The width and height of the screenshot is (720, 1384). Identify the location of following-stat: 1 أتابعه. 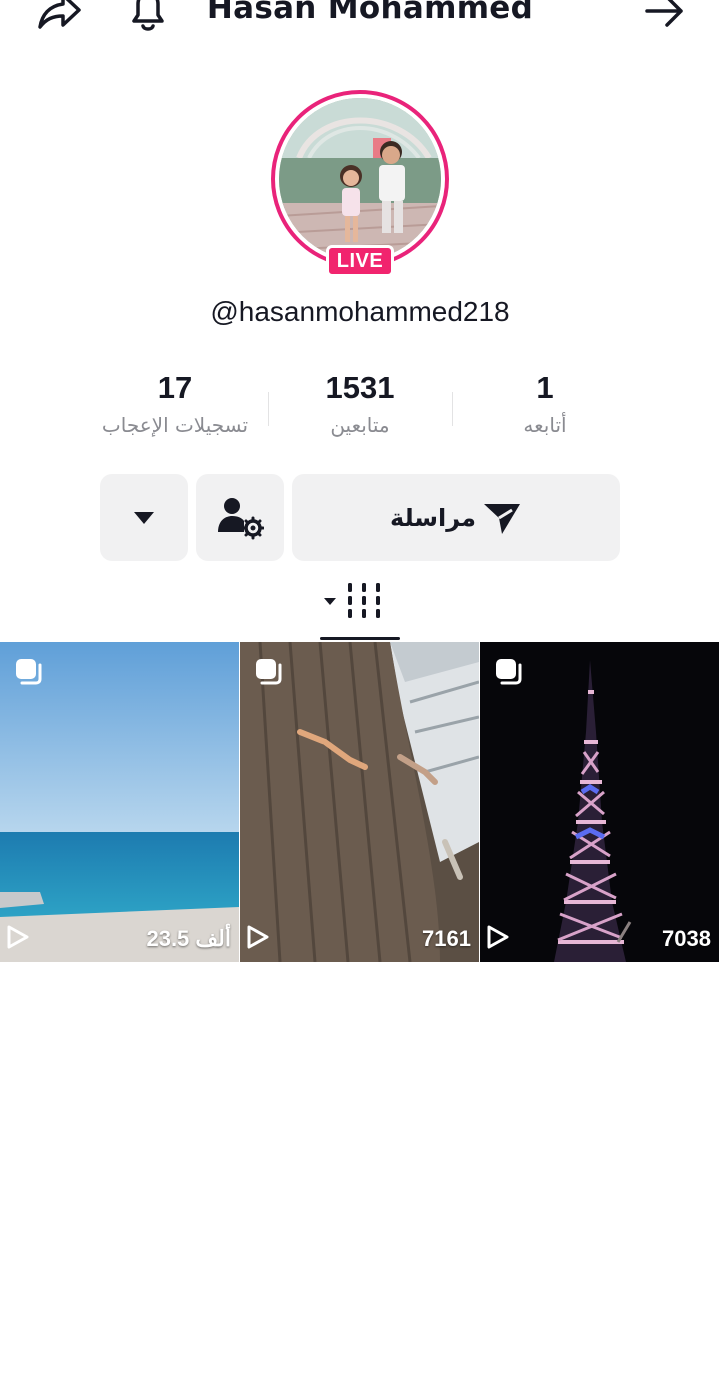
(545, 403).